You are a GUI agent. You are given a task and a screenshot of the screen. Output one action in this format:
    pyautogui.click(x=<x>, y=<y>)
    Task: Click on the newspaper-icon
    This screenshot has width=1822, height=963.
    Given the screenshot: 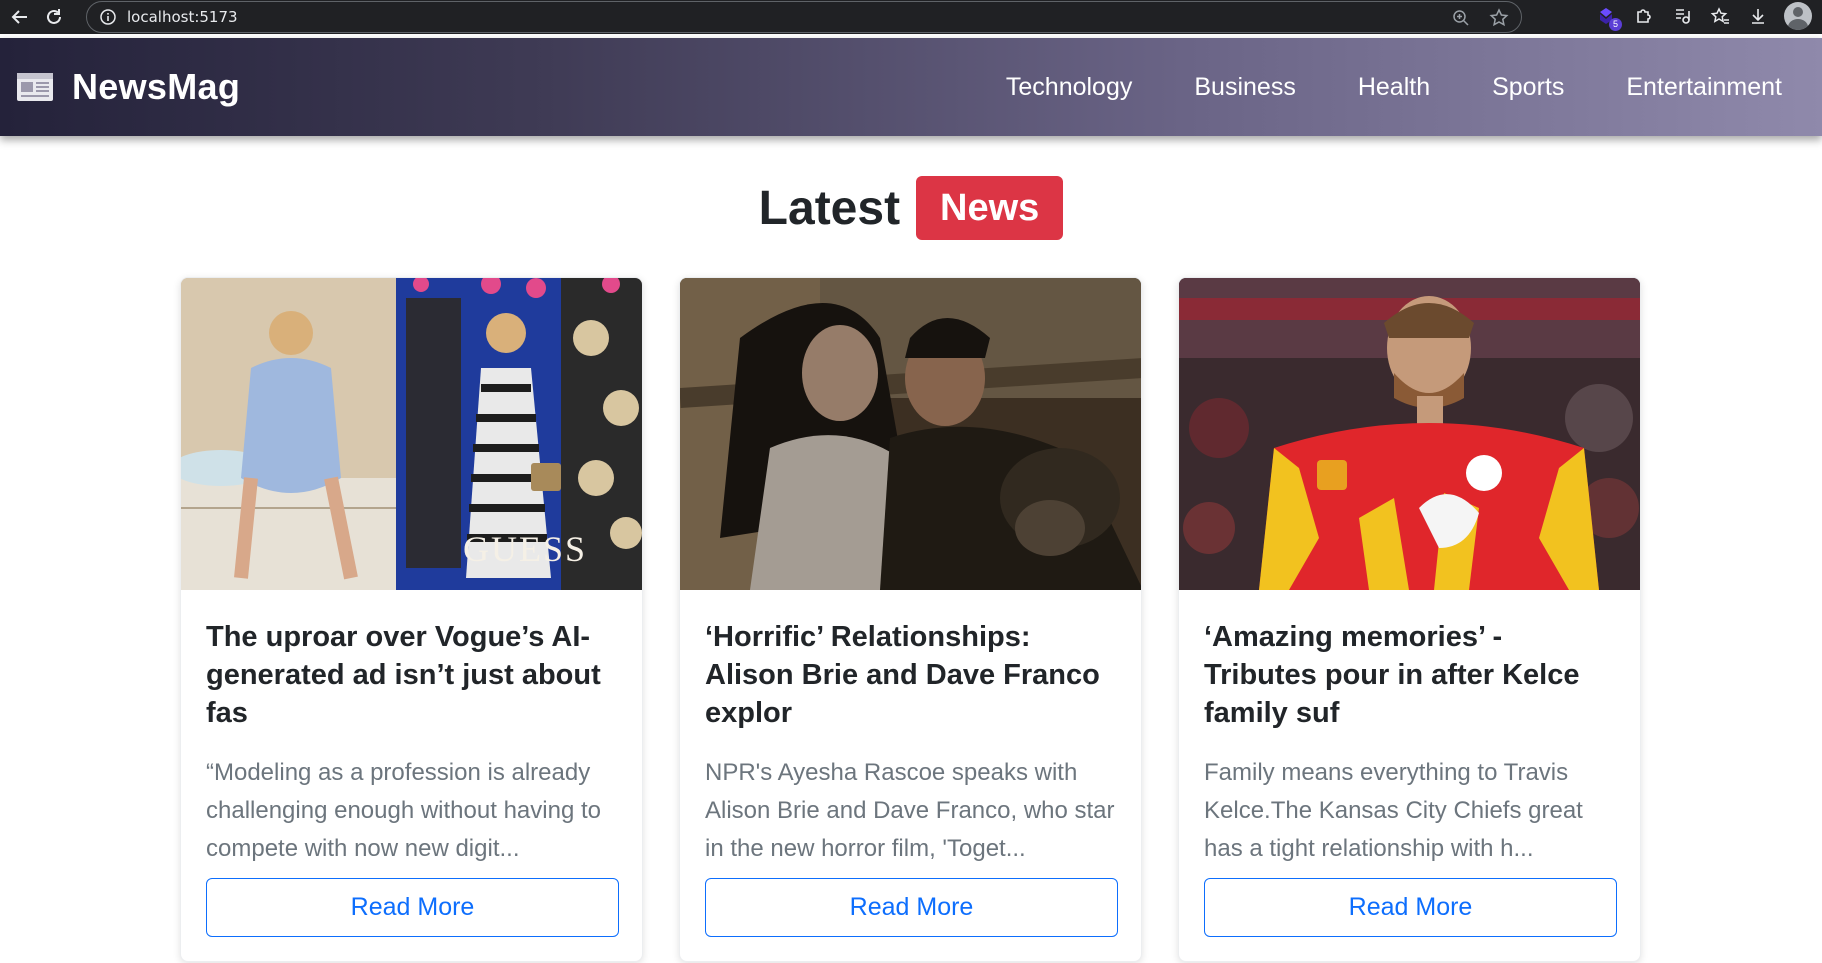 What is the action you would take?
    pyautogui.click(x=35, y=87)
    